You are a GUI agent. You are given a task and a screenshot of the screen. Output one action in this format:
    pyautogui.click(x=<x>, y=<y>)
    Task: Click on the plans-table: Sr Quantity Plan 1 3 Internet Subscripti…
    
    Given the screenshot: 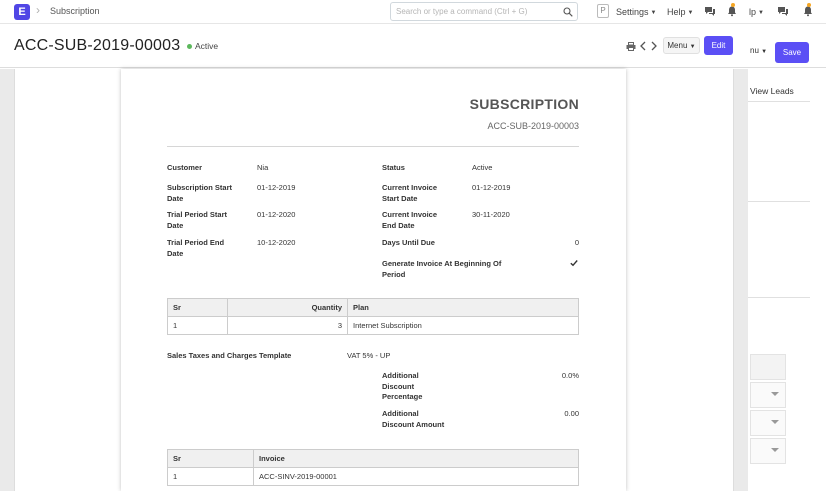 What is the action you would take?
    pyautogui.click(x=373, y=316)
    